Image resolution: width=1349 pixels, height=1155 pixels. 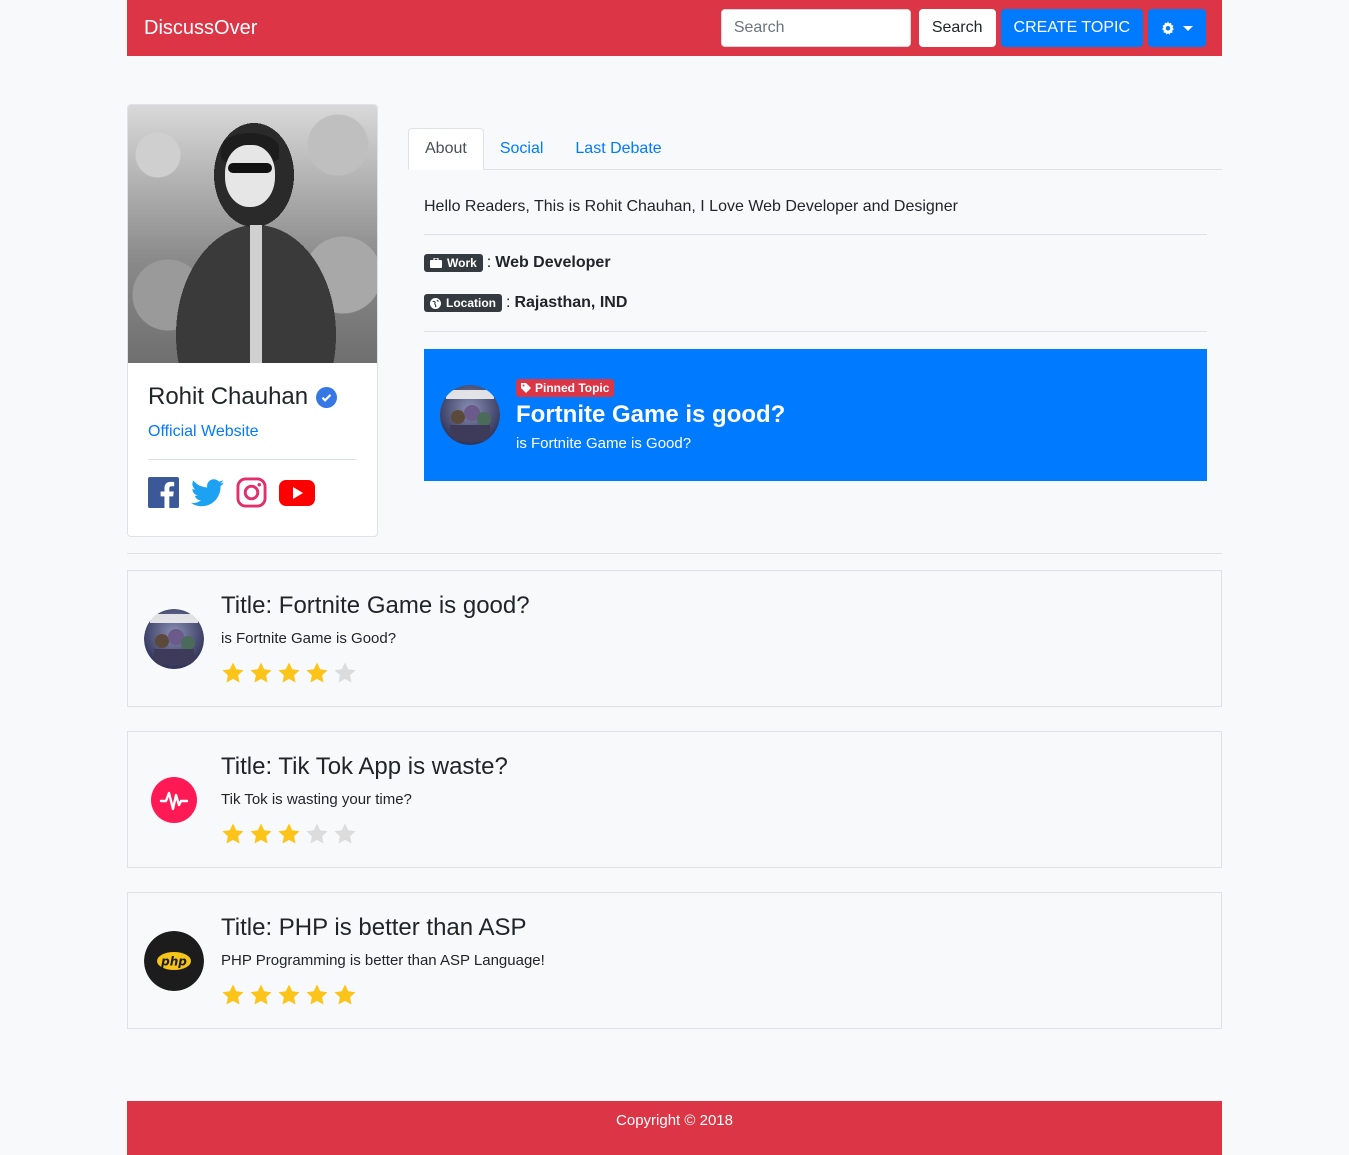 I want to click on work-label: Work, so click(x=462, y=263).